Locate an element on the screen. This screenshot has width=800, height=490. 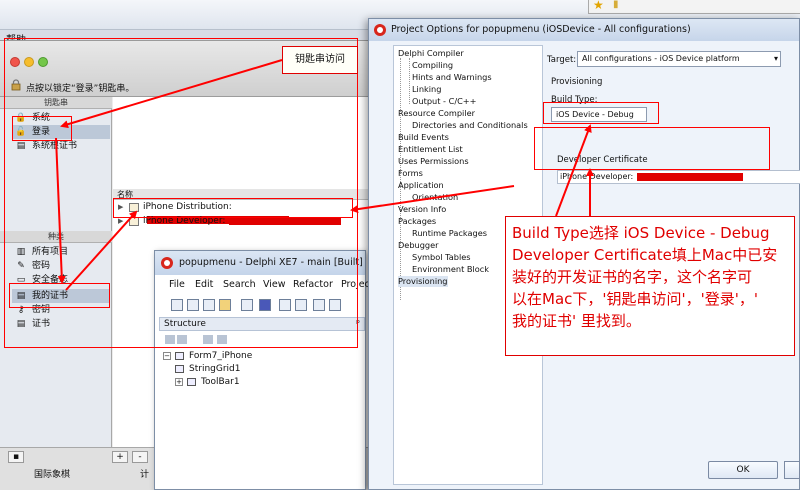
dev-cert-field: iPhone Developer: is located at coordinates (678, 177).